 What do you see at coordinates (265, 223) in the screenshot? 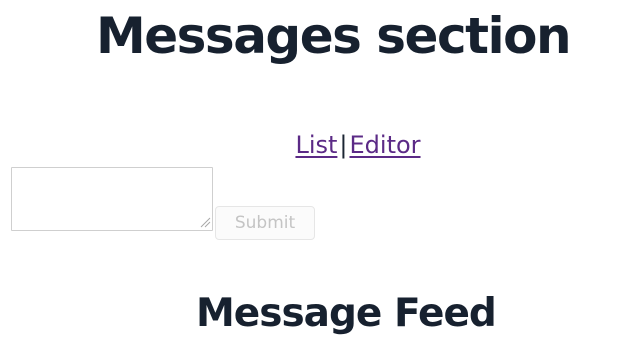
I see `submit-button: Submit` at bounding box center [265, 223].